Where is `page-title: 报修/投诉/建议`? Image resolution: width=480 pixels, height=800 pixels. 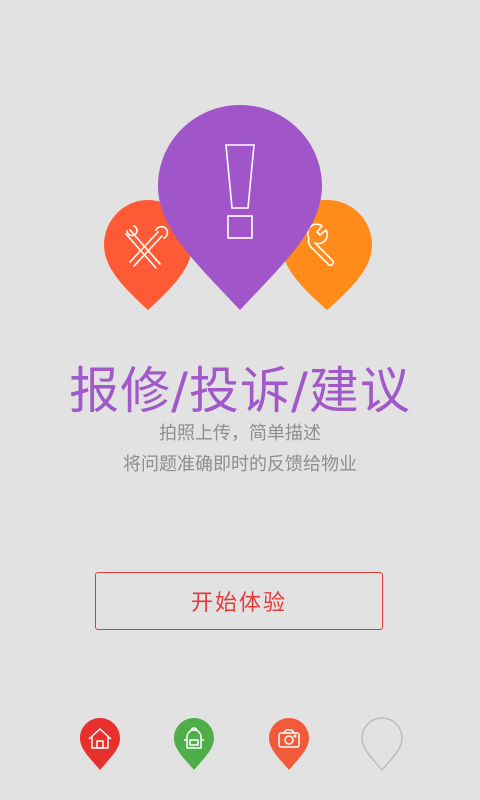
page-title: 报修/投诉/建议 is located at coordinates (240, 391).